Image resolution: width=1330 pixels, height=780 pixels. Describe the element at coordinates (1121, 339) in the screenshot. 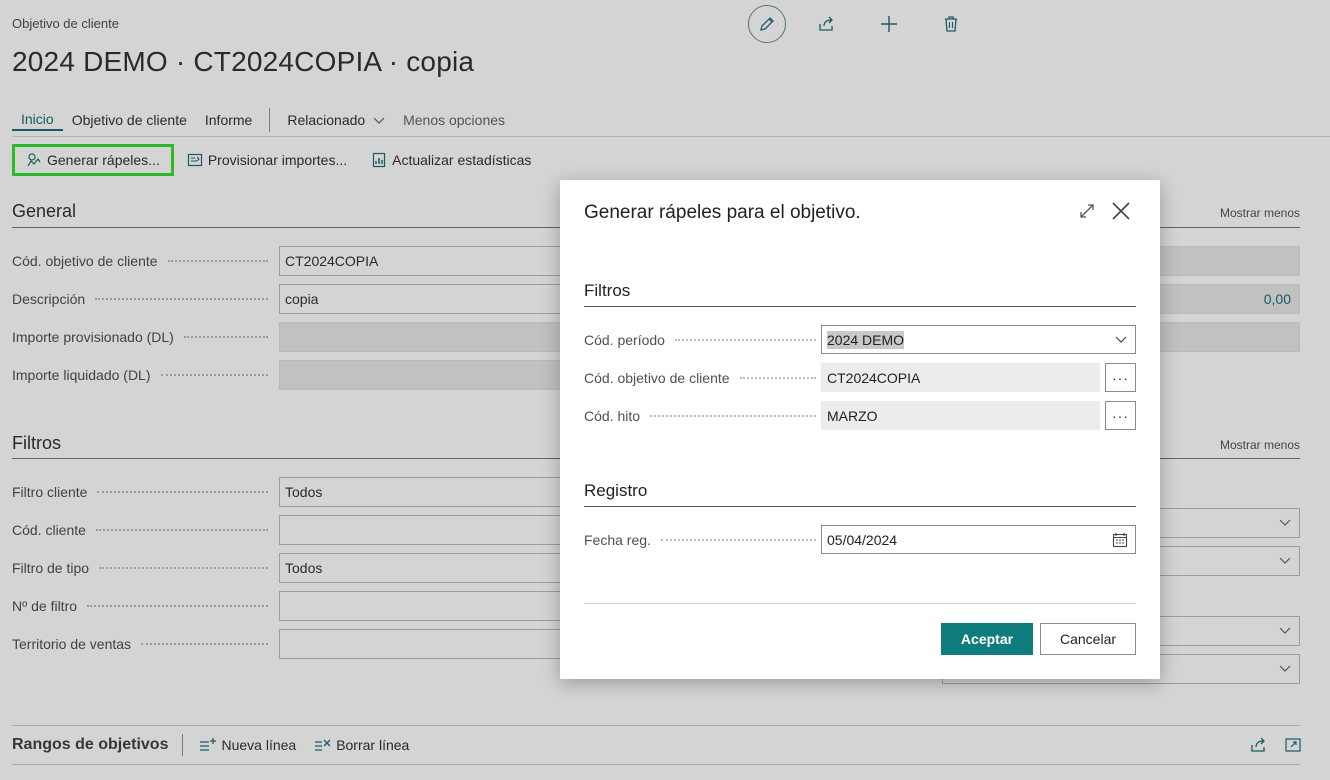

I see `chevron-down-icon` at that location.